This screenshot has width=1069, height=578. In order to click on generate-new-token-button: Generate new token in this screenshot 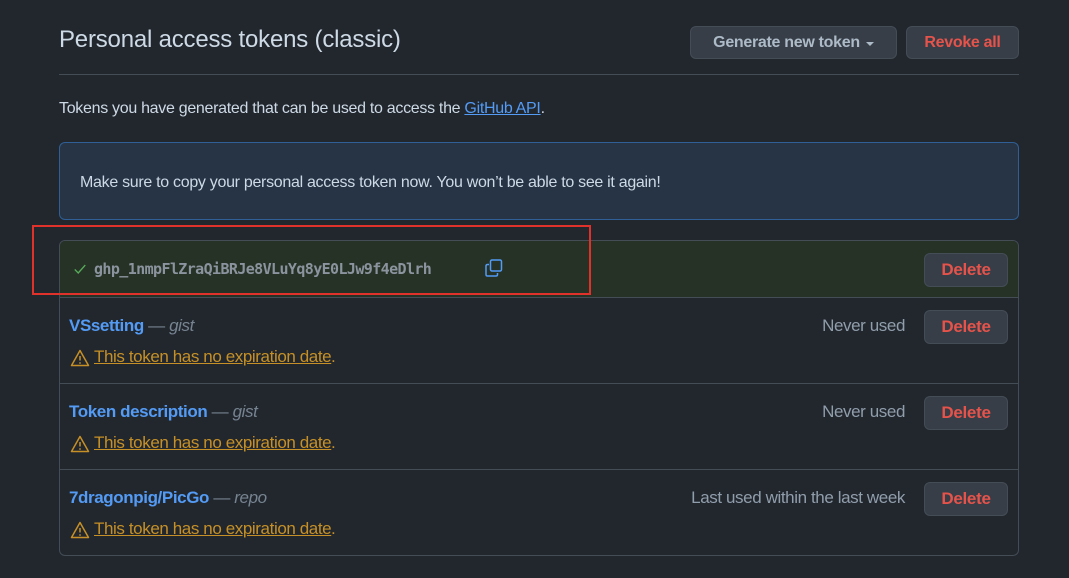, I will do `click(793, 42)`.